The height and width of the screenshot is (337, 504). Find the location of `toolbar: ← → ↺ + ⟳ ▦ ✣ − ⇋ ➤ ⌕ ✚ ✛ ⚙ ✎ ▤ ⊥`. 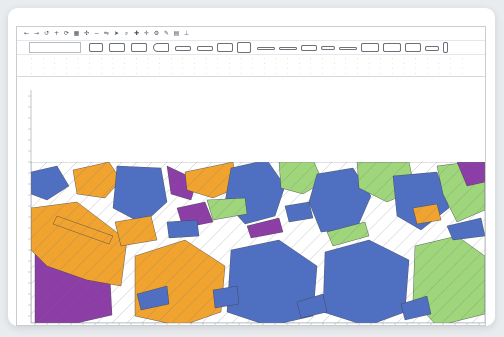

toolbar: ← → ↺ + ⟳ ▦ ✣ − ⇋ ➤ ⌕ ✚ ✛ ⚙ ✎ ▤ ⊥ is located at coordinates (251, 33).